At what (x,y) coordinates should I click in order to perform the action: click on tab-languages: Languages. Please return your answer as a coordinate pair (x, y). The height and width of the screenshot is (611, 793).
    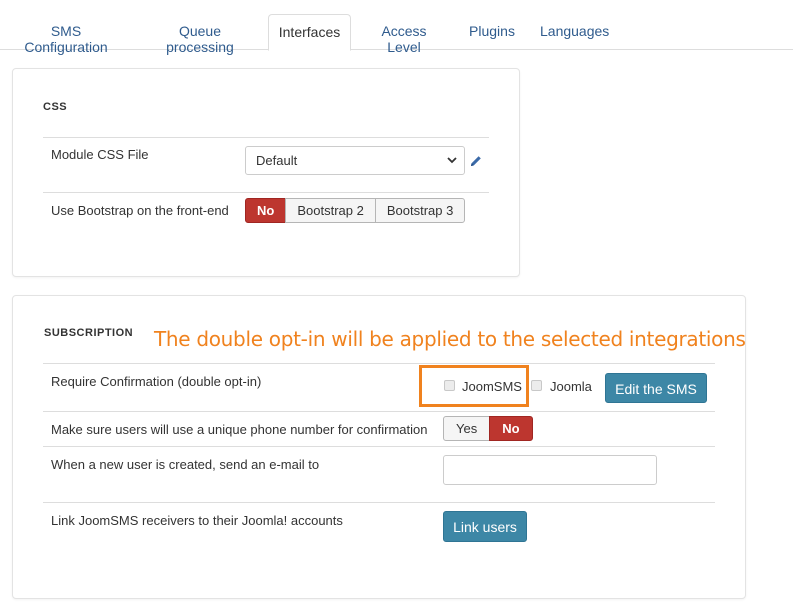
    Looking at the image, I should click on (574, 32).